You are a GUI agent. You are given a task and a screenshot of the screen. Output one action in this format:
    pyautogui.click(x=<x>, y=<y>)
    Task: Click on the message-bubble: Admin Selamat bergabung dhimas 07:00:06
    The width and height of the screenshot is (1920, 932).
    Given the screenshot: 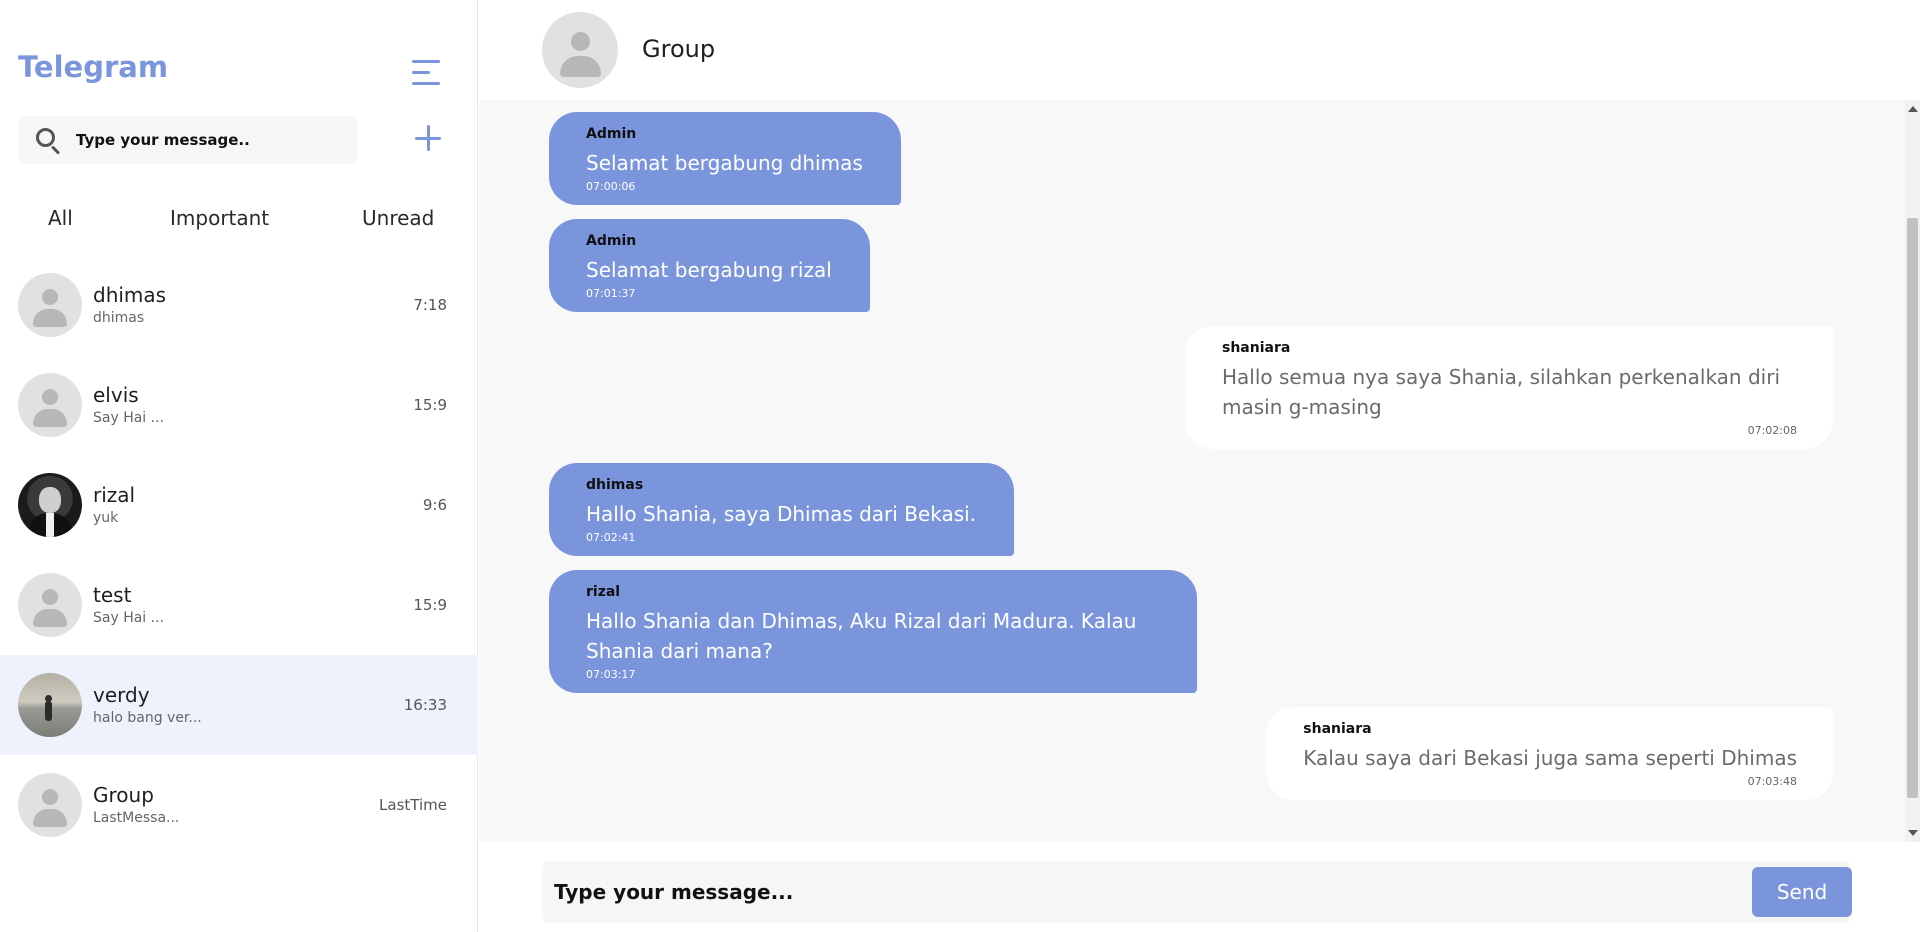 What is the action you would take?
    pyautogui.click(x=725, y=158)
    